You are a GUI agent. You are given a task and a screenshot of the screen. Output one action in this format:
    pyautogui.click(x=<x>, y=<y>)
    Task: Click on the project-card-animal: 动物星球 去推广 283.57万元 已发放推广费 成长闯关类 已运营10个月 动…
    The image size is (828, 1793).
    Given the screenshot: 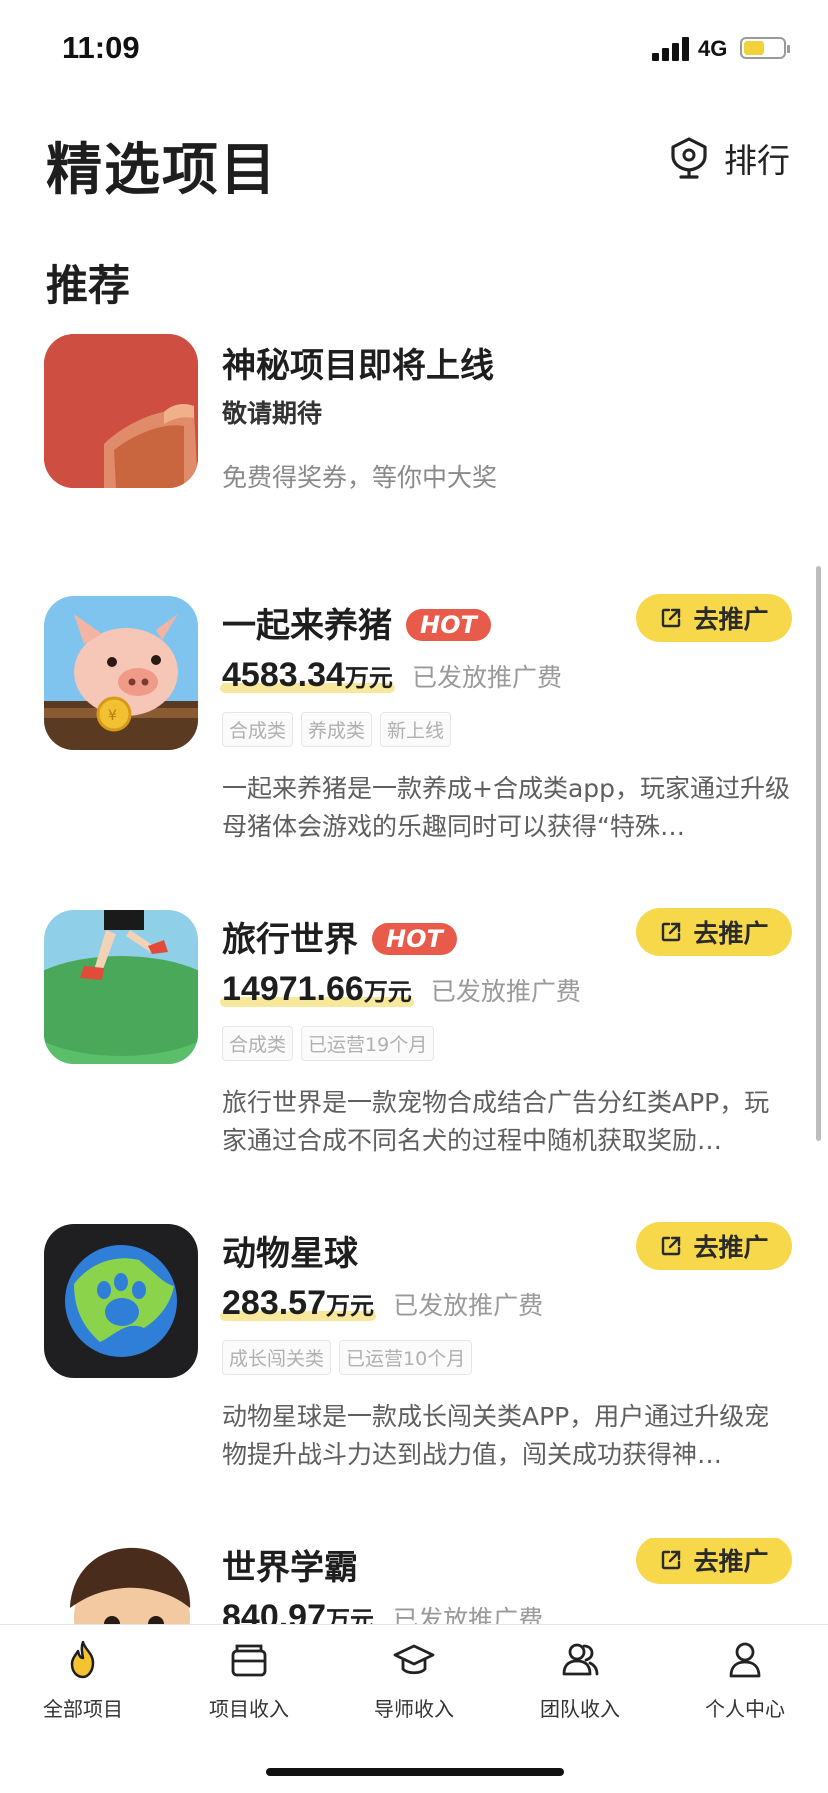 What is the action you would take?
    pyautogui.click(x=414, y=1353)
    